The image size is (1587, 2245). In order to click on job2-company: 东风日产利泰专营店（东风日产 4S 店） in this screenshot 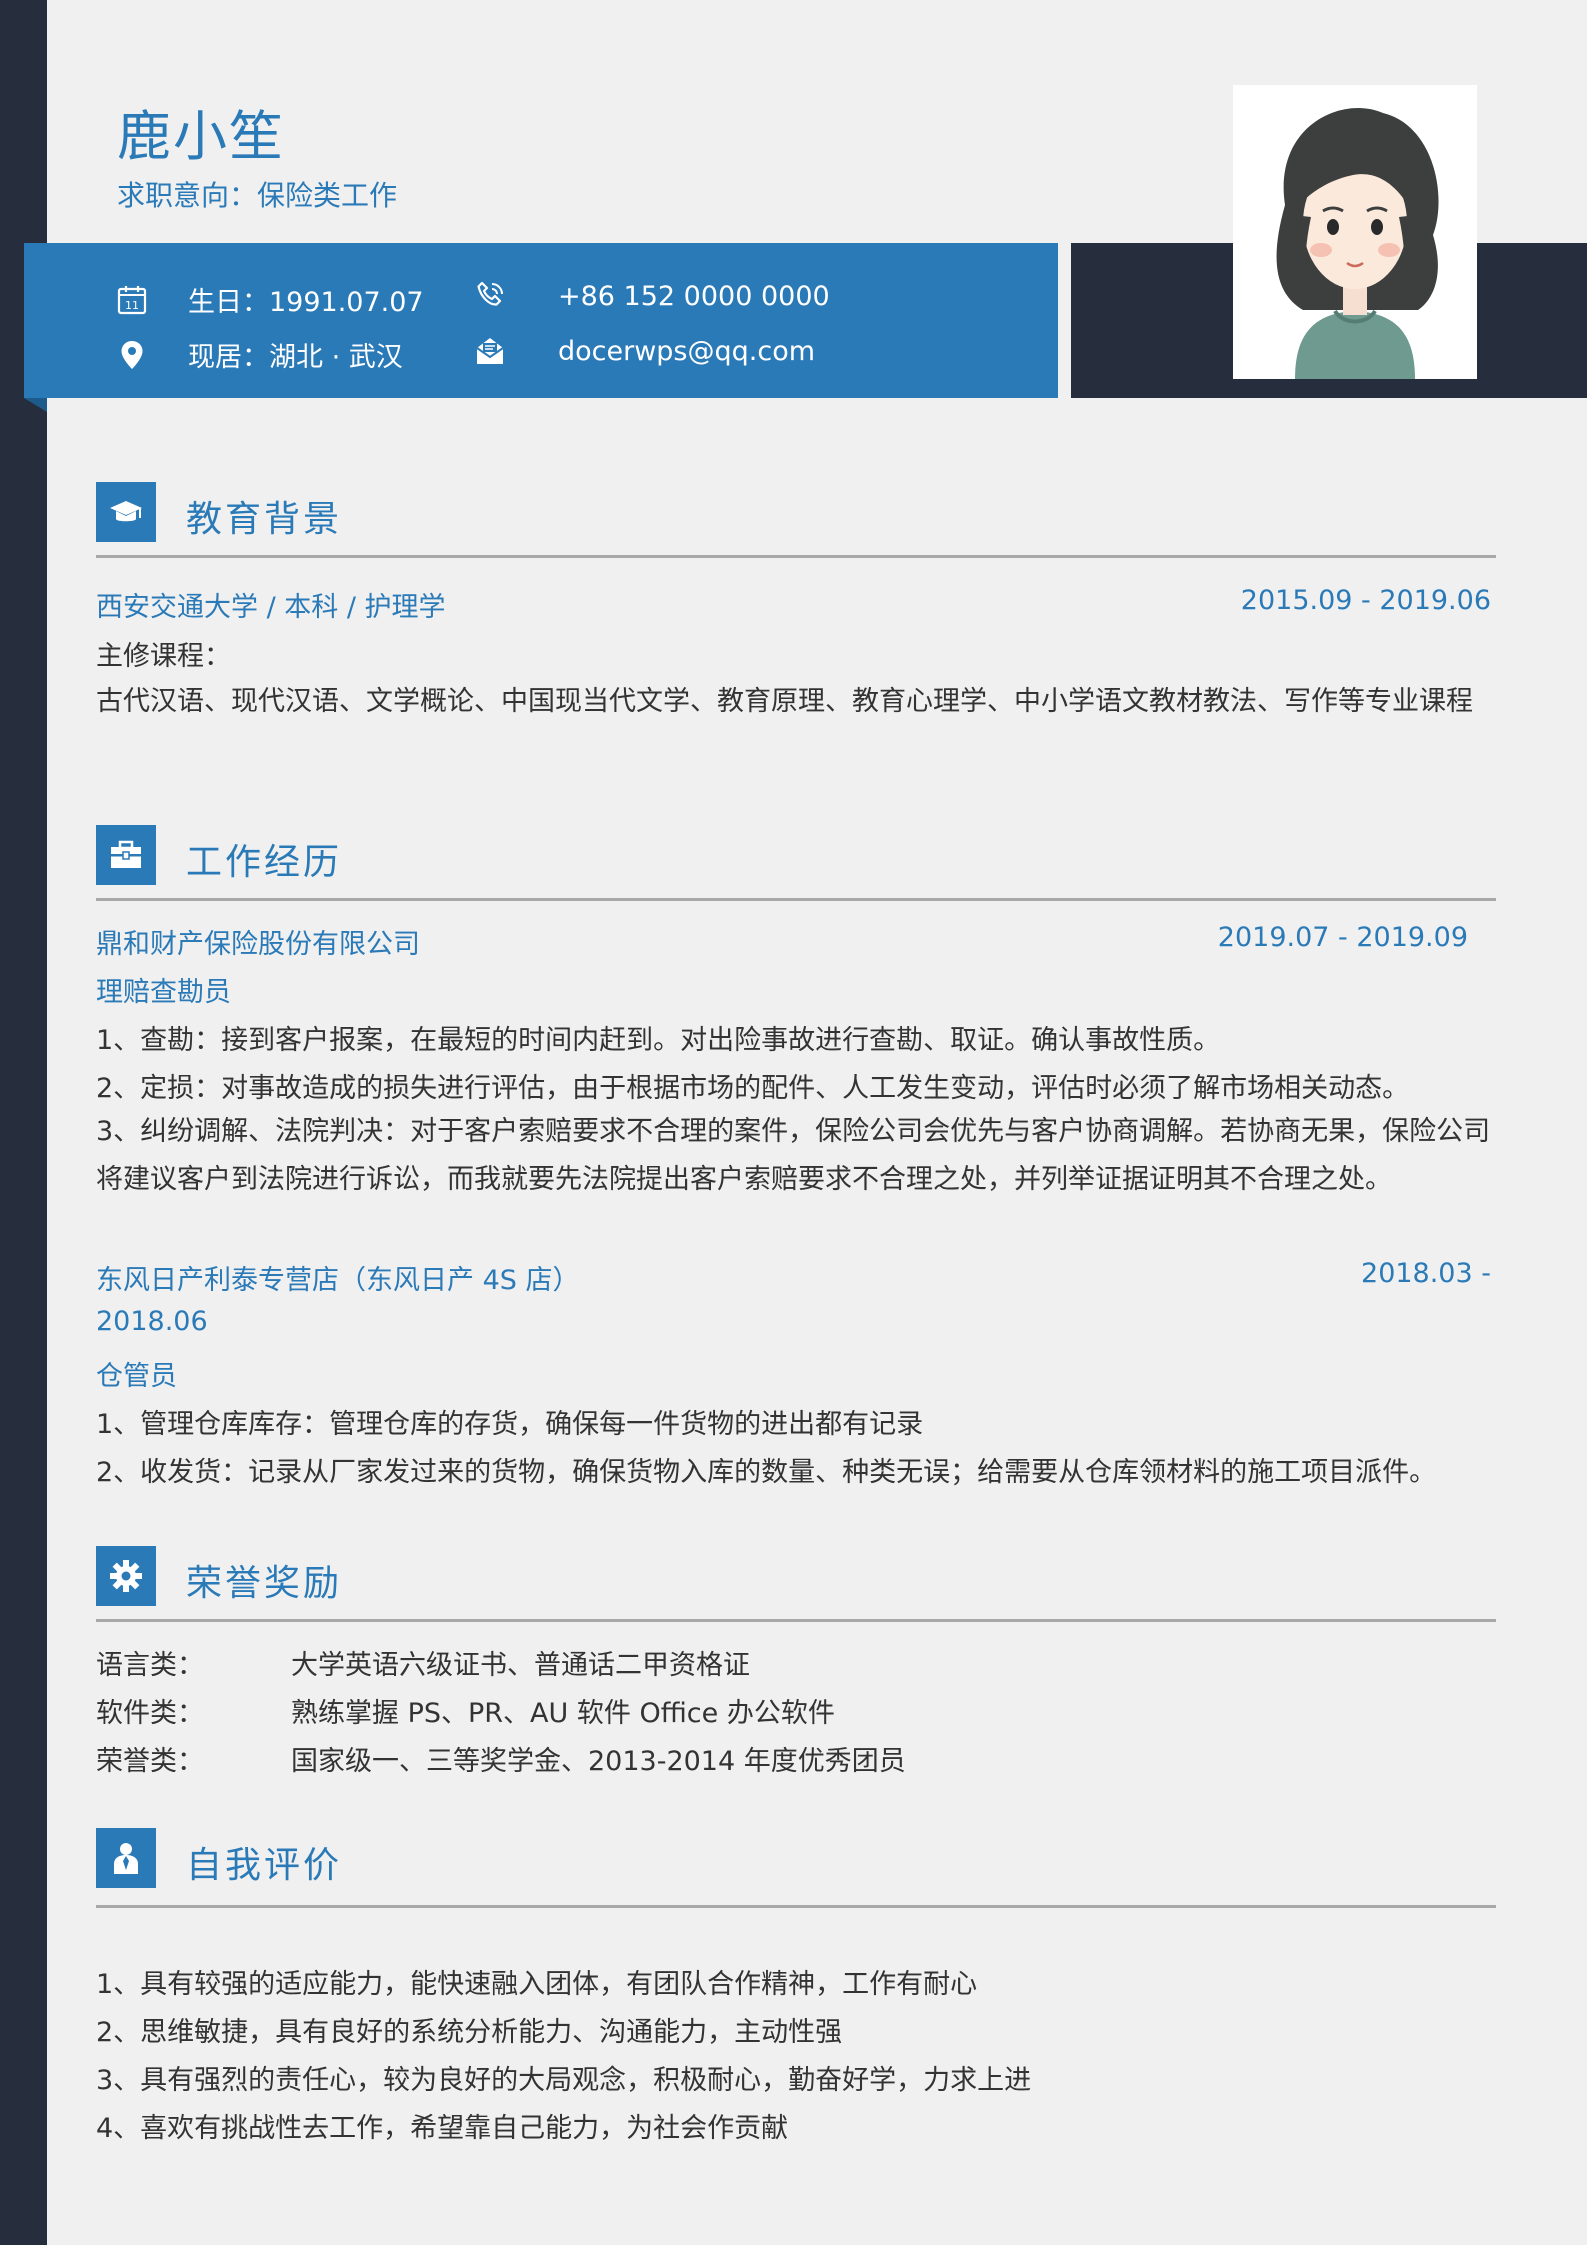, I will do `click(338, 1280)`.